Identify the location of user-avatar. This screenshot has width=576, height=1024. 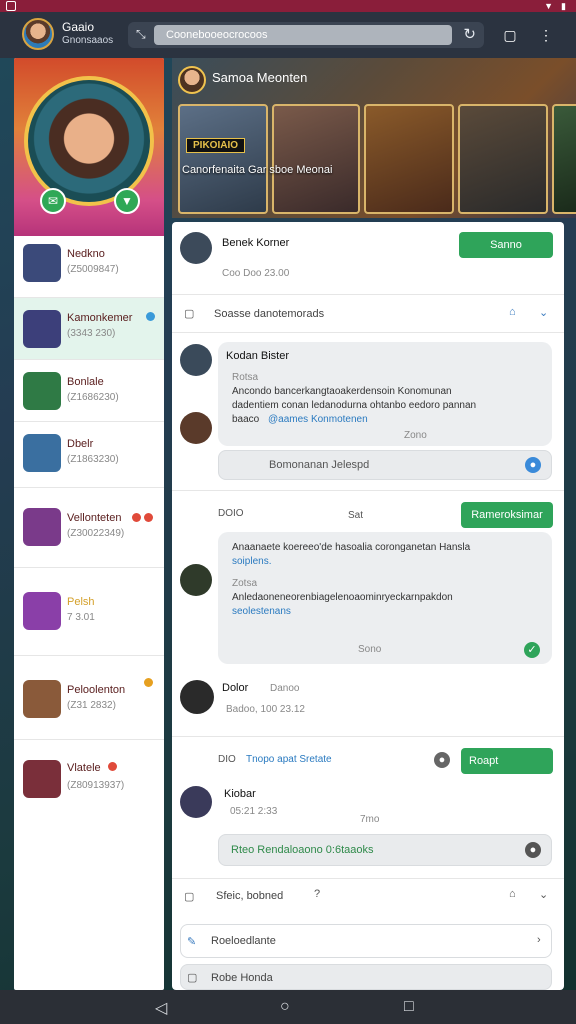
(38, 34).